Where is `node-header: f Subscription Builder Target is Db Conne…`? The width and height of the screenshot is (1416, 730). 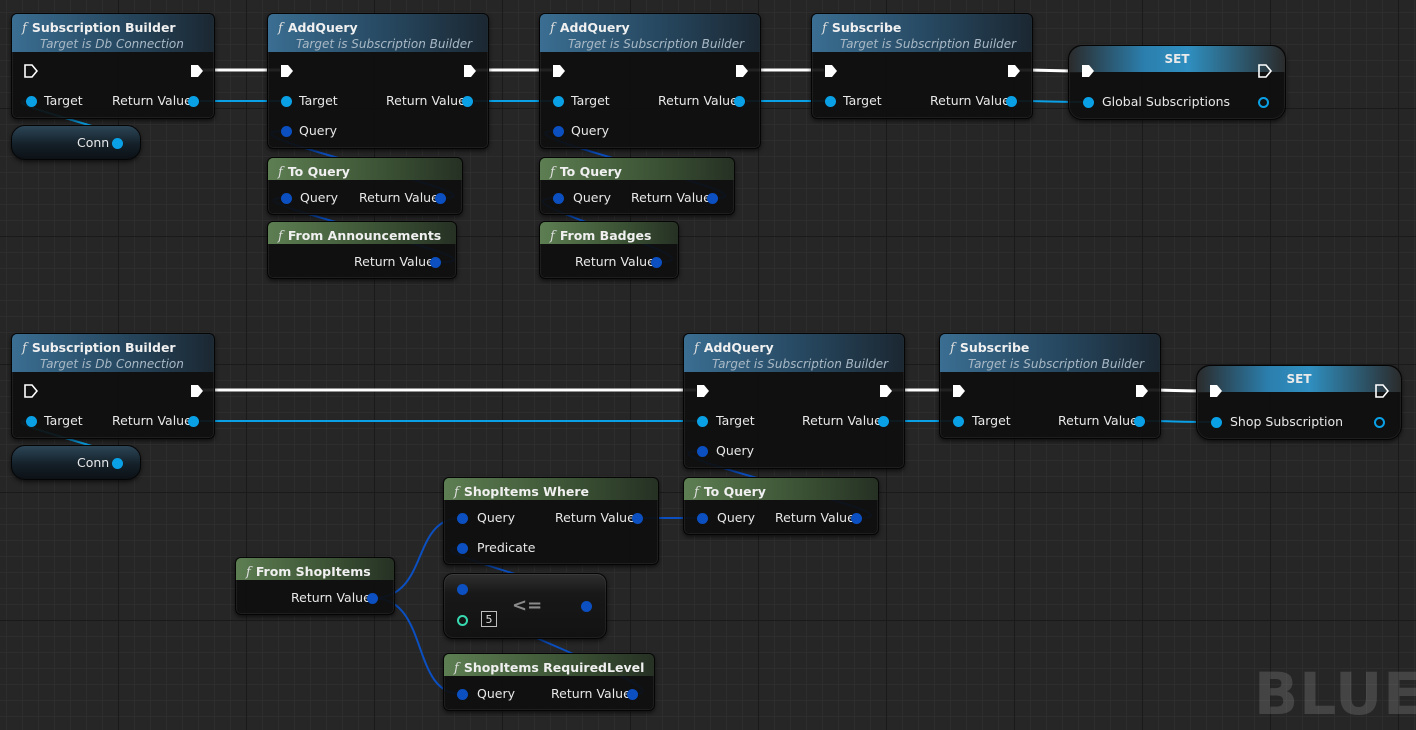
node-header: f Subscription Builder Target is Db Conne… is located at coordinates (113, 33).